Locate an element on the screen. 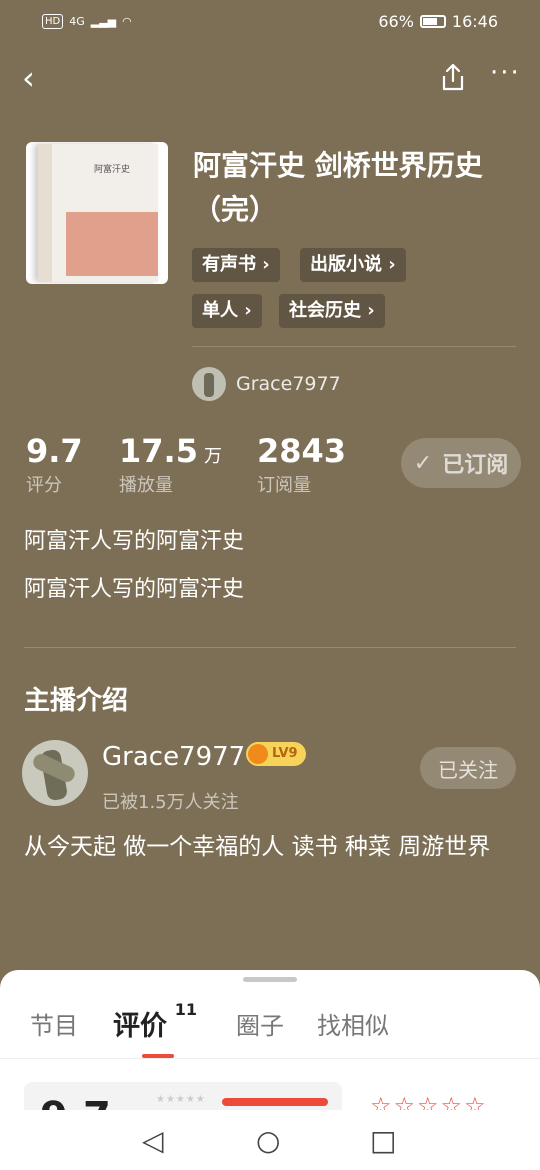 The height and width of the screenshot is (1170, 540). clock: 16:46 is located at coordinates (474, 21).